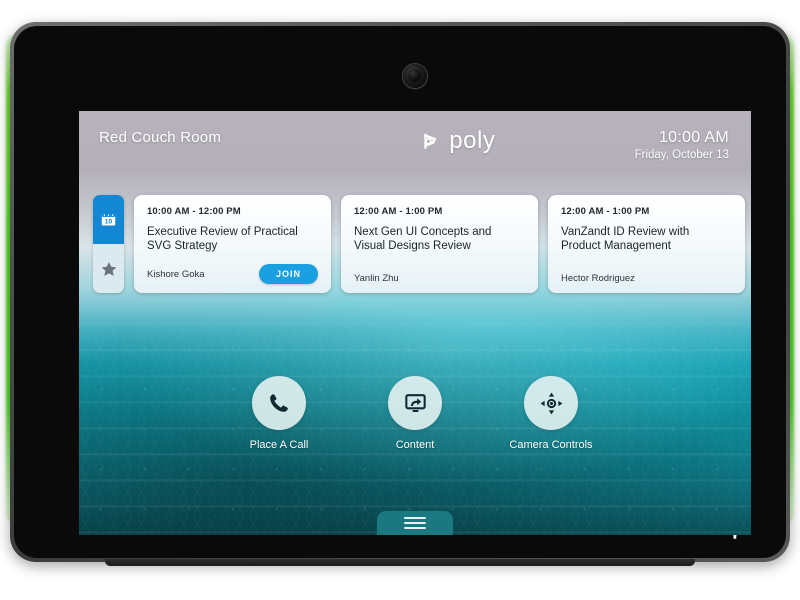 The image size is (800, 600). I want to click on action-label: Content, so click(415, 445).